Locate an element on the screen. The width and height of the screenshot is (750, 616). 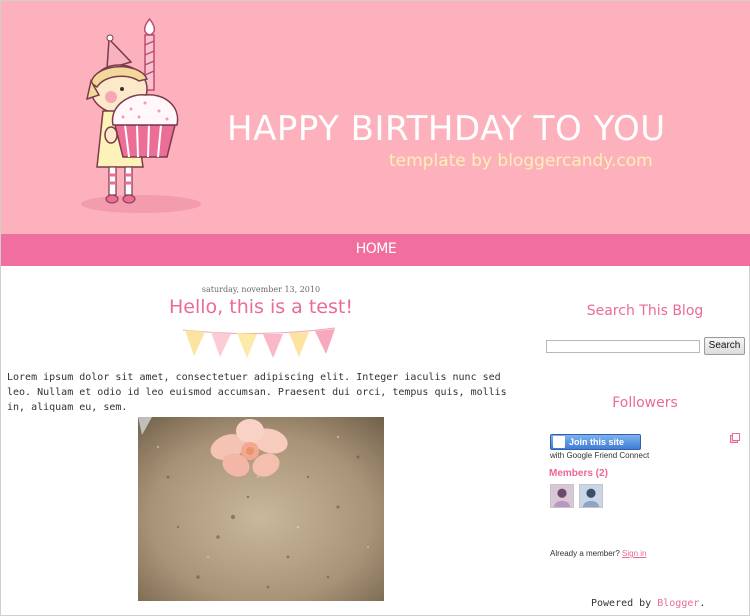
already-member-label: Already a member? is located at coordinates (585, 553).